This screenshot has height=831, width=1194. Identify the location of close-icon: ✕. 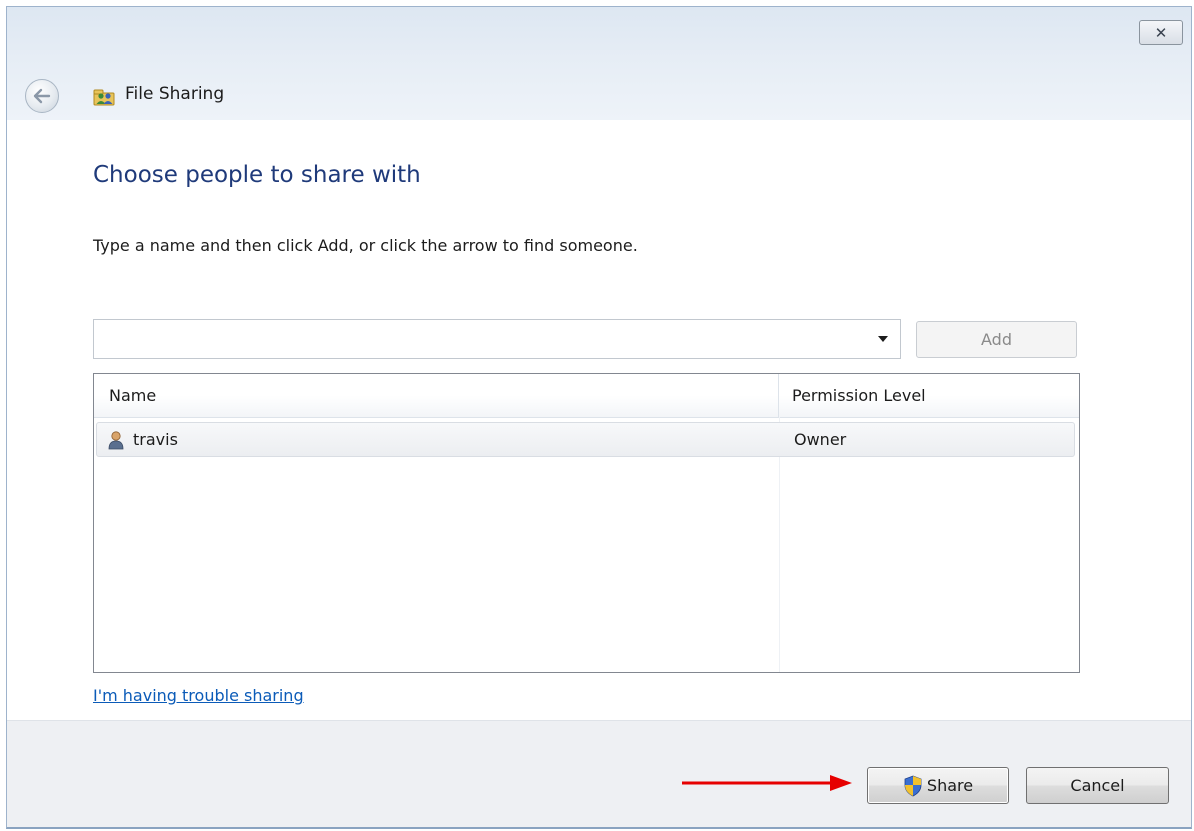
(1161, 32).